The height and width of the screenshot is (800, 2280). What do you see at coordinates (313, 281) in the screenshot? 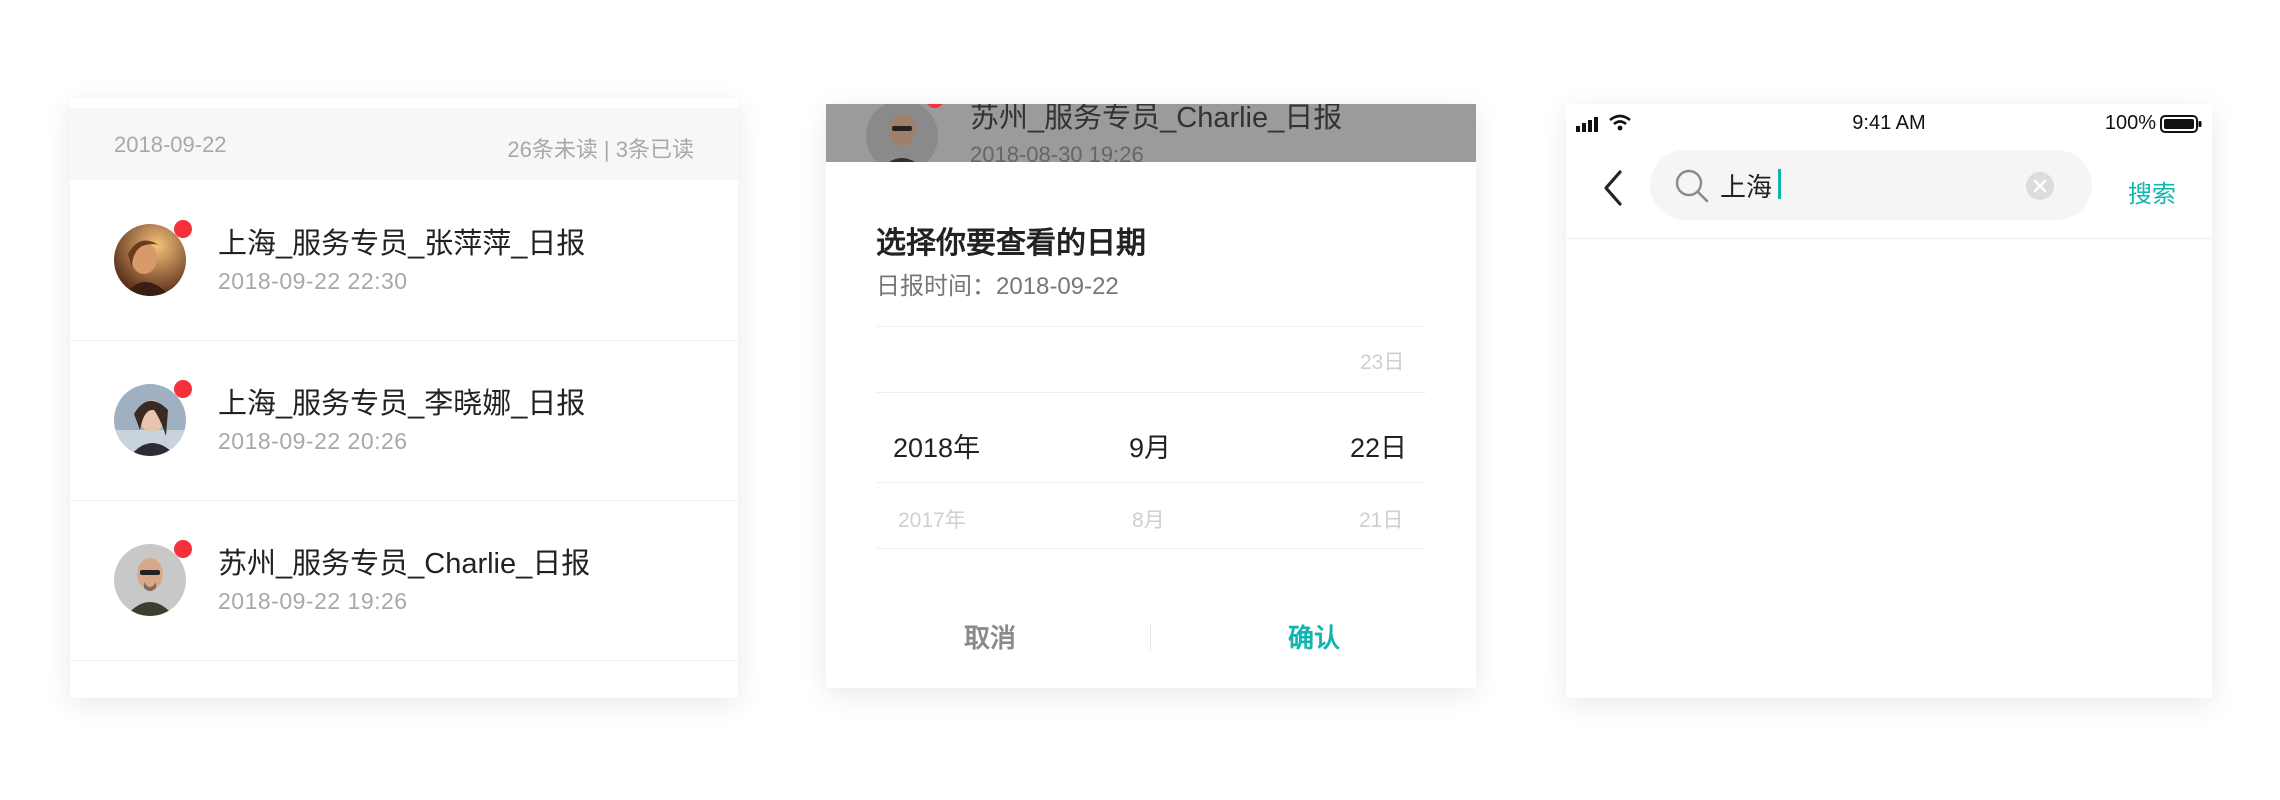
I see `report-time: 2018-09-22 22:30` at bounding box center [313, 281].